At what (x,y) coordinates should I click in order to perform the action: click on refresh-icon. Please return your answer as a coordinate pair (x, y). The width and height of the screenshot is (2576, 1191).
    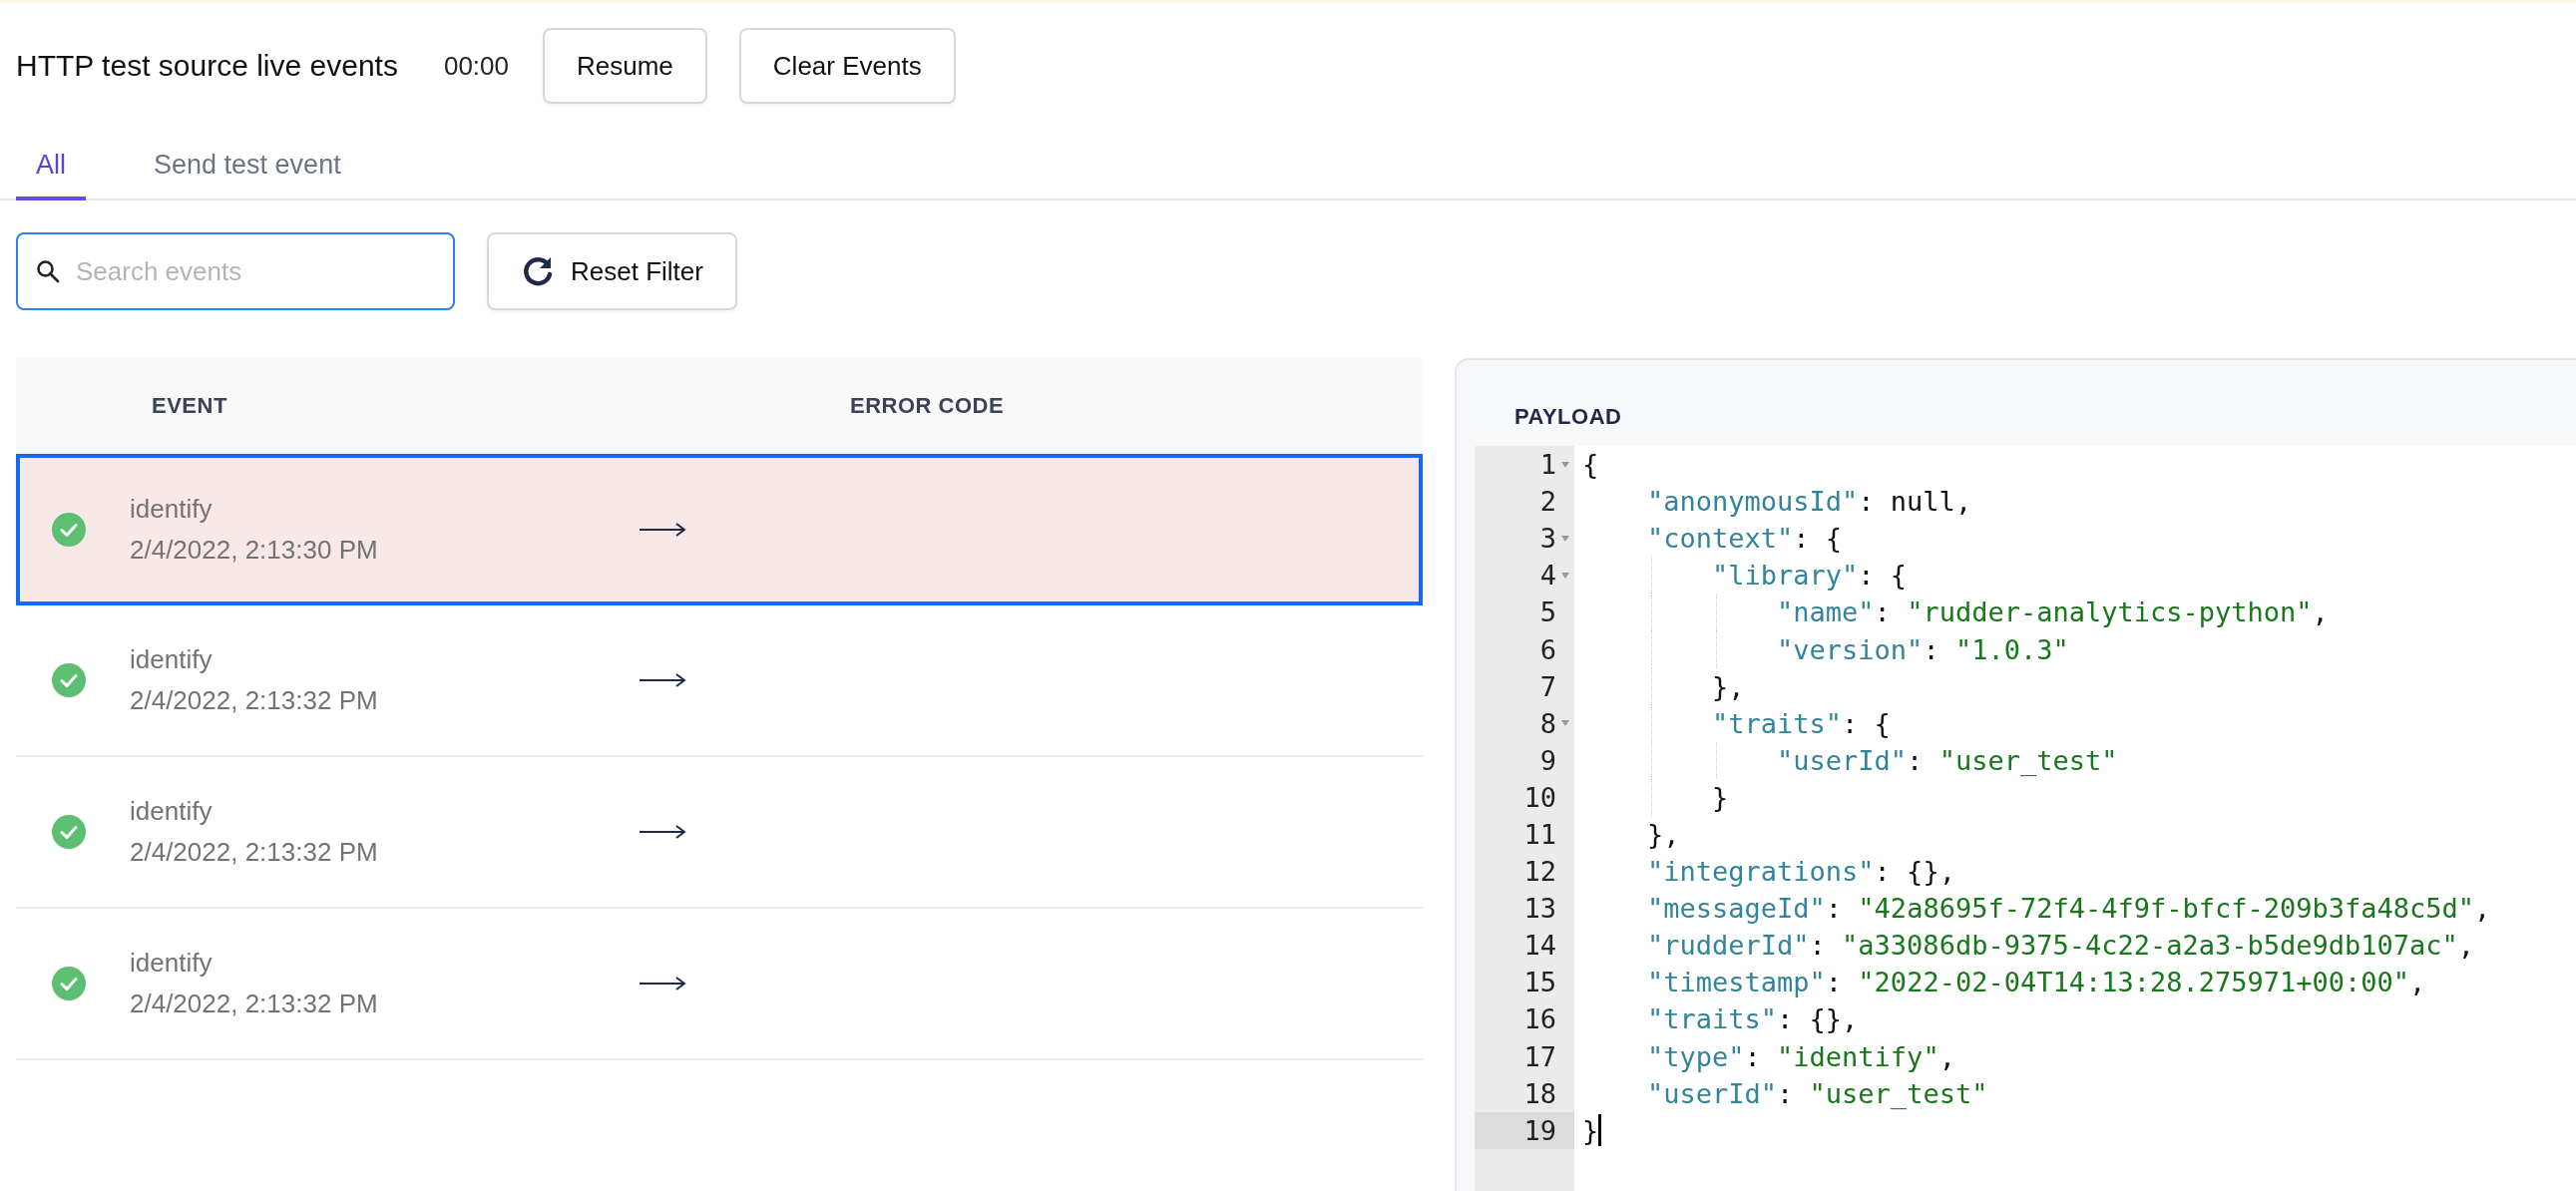
    Looking at the image, I should click on (538, 271).